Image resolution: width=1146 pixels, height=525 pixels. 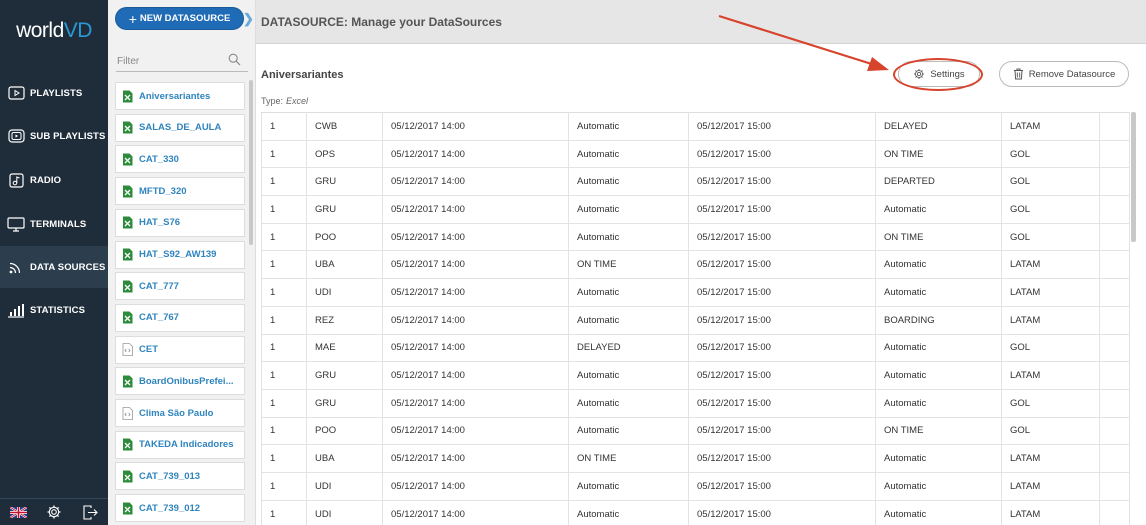 What do you see at coordinates (235, 60) in the screenshot?
I see `search-icon` at bounding box center [235, 60].